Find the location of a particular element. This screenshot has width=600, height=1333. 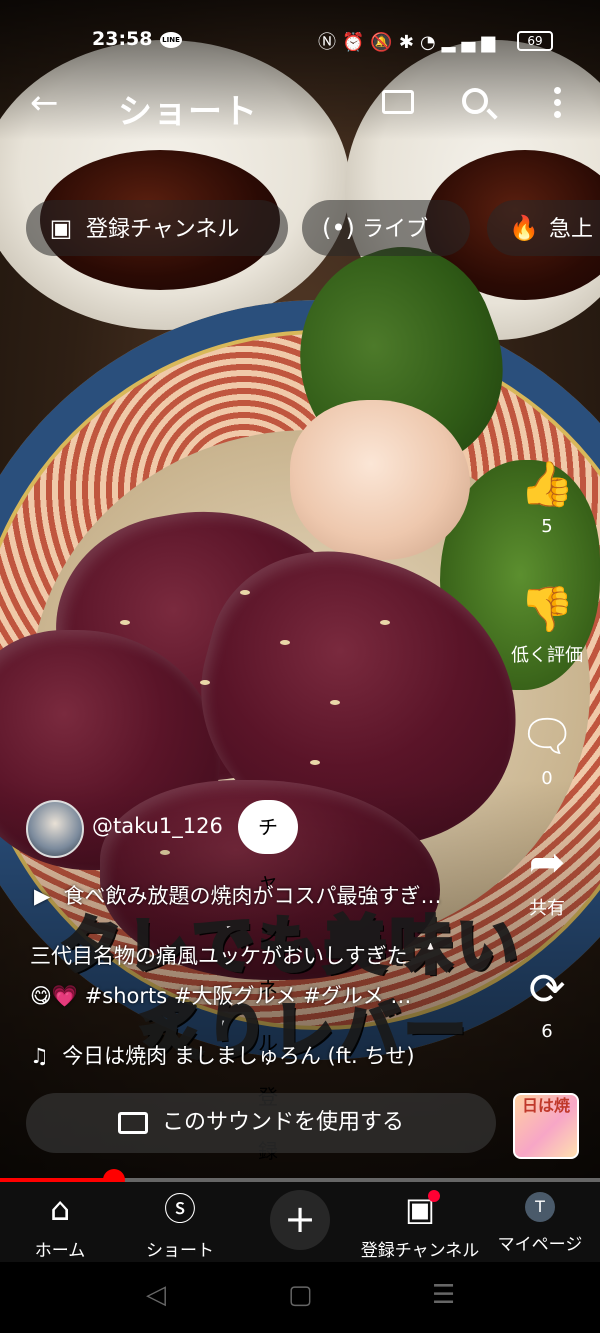

app-header: ← ショート is located at coordinates (300, 108).